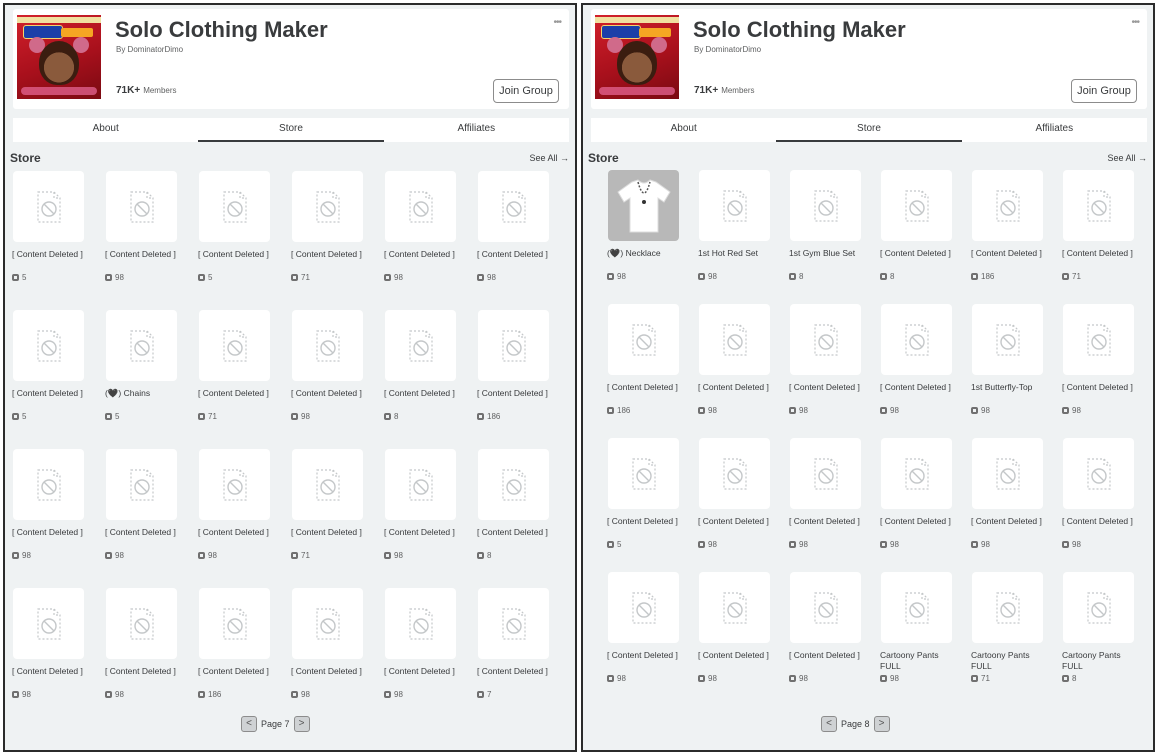 The width and height of the screenshot is (1158, 755). Describe the element at coordinates (421, 365) in the screenshot. I see `store-item-card: [ Content Deleted ] 8` at that location.